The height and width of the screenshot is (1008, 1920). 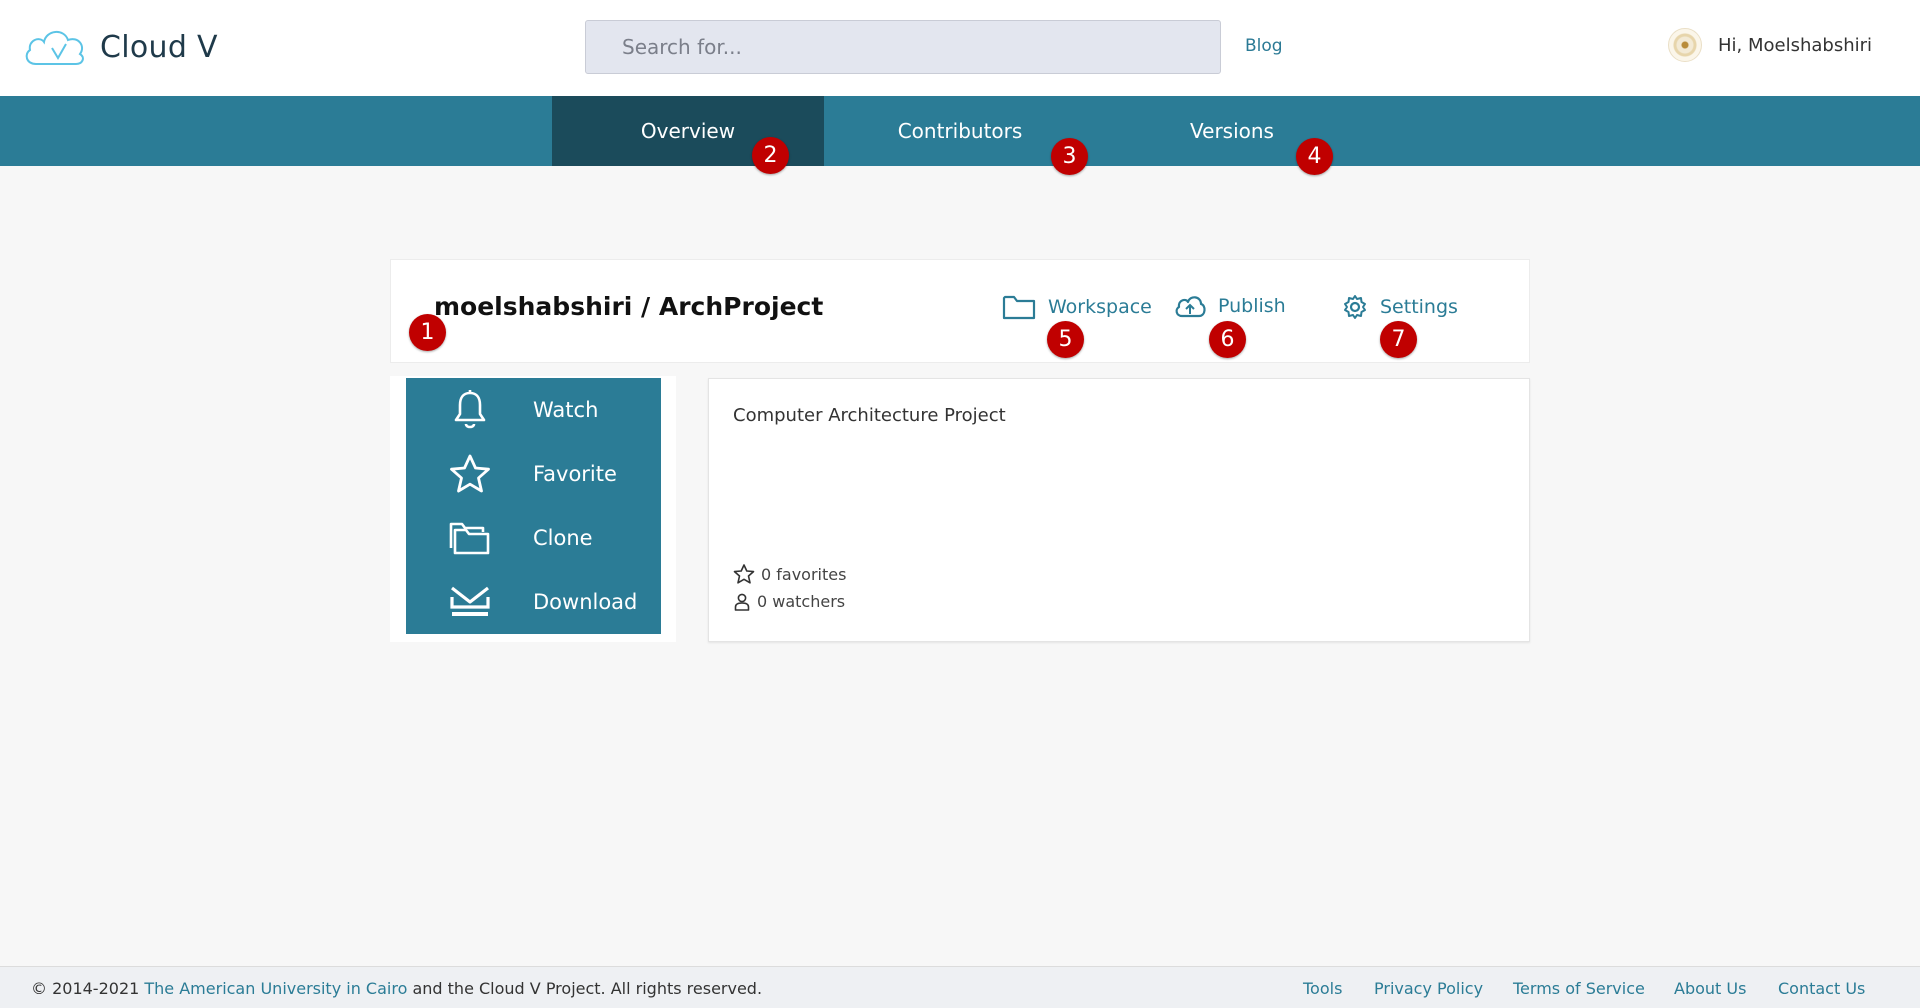 What do you see at coordinates (1019, 307) in the screenshot?
I see `folder-icon` at bounding box center [1019, 307].